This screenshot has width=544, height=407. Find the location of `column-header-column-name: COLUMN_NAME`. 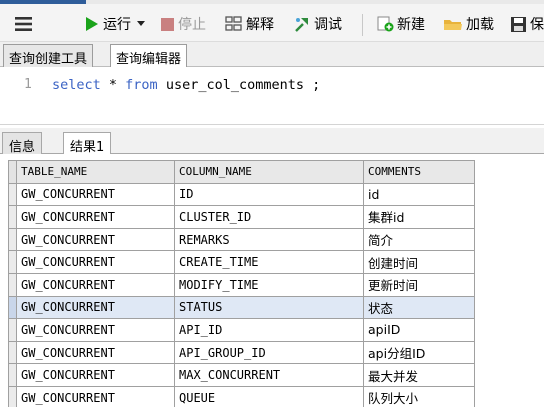

column-header-column-name: COLUMN_NAME is located at coordinates (269, 172).